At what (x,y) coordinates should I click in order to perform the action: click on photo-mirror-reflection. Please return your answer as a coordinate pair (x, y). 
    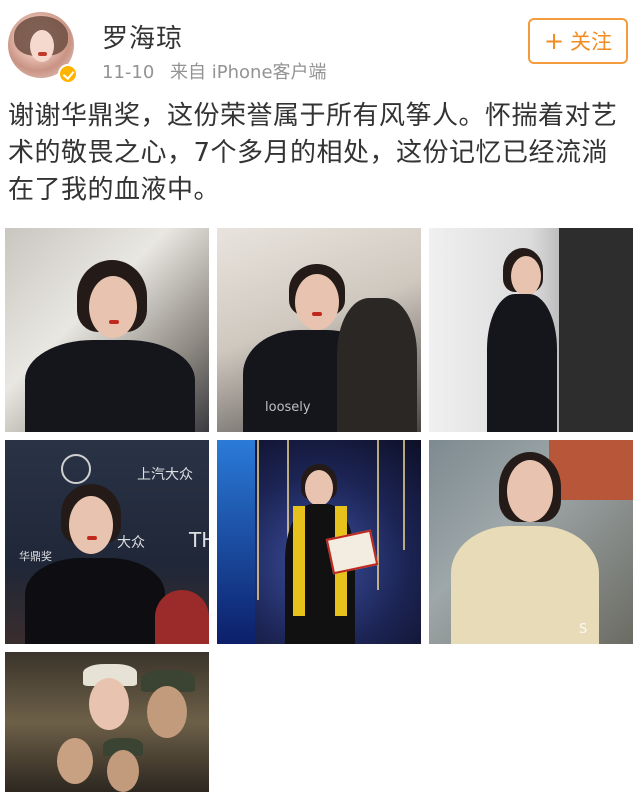
    Looking at the image, I should click on (377, 365).